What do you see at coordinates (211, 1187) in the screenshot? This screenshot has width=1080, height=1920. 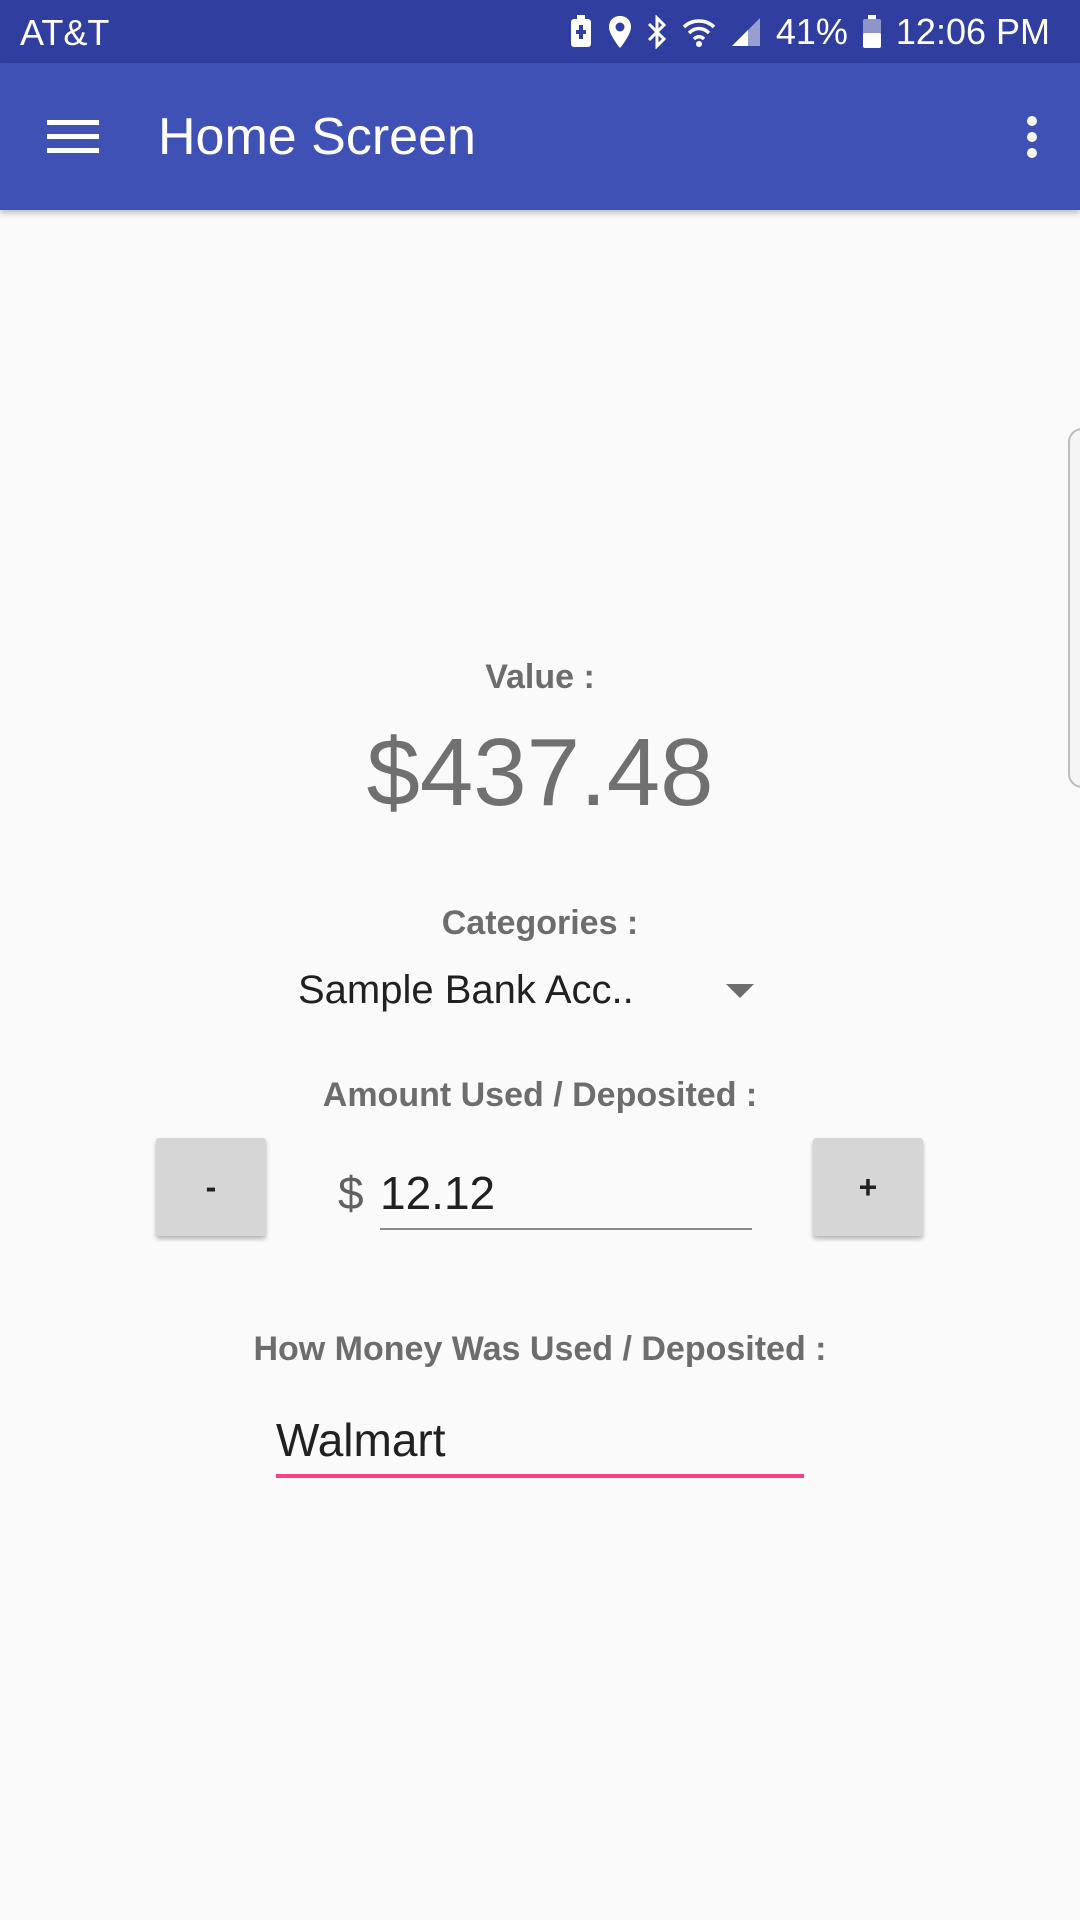 I see `decrement-button: -` at bounding box center [211, 1187].